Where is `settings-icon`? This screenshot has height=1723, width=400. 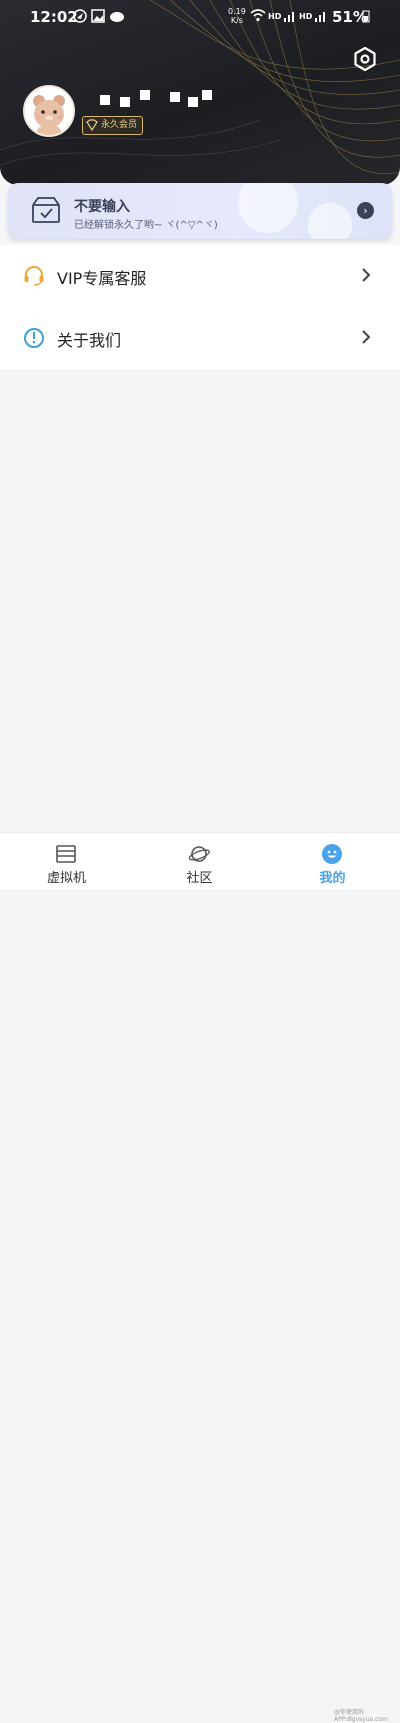
settings-icon is located at coordinates (365, 59).